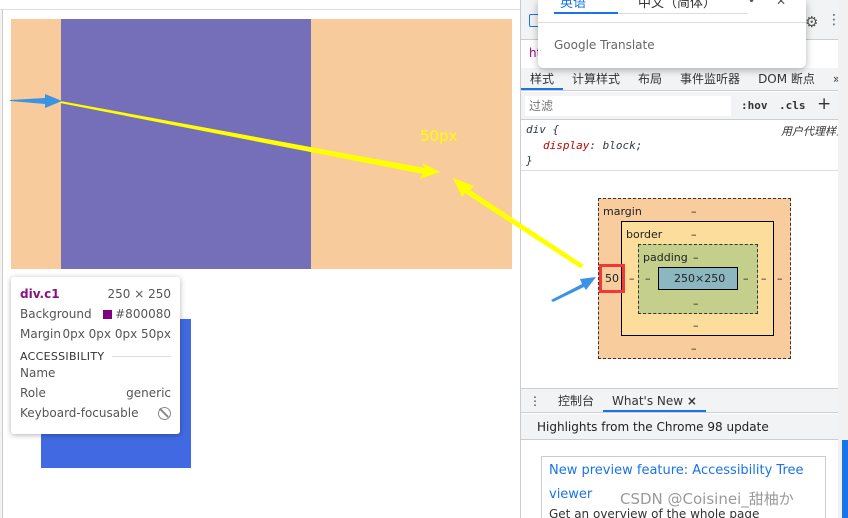 This screenshot has width=848, height=518. What do you see at coordinates (439, 136) in the screenshot?
I see `annotation-label: 50px` at bounding box center [439, 136].